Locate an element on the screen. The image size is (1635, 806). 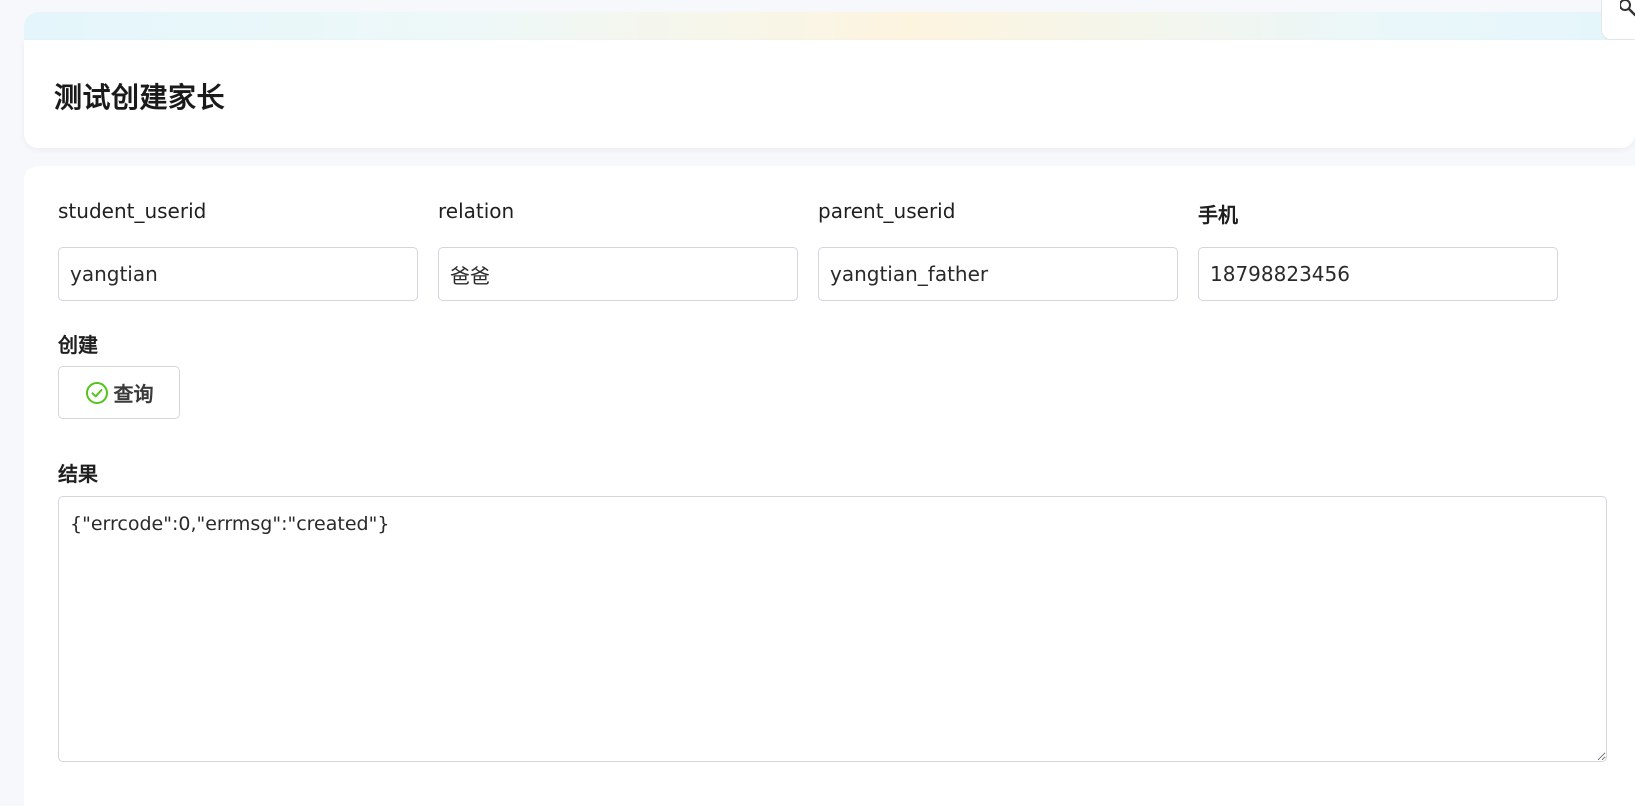
result-label: 结果 is located at coordinates (78, 474).